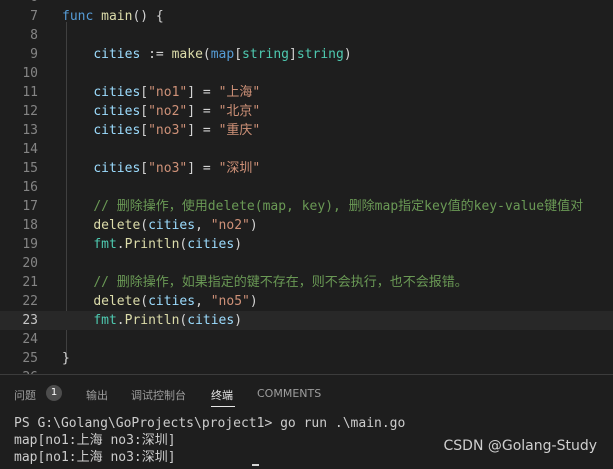  What do you see at coordinates (147, 423) in the screenshot?
I see `terminal-prompt: PS G:\Golang\GoProjects\project1>` at bounding box center [147, 423].